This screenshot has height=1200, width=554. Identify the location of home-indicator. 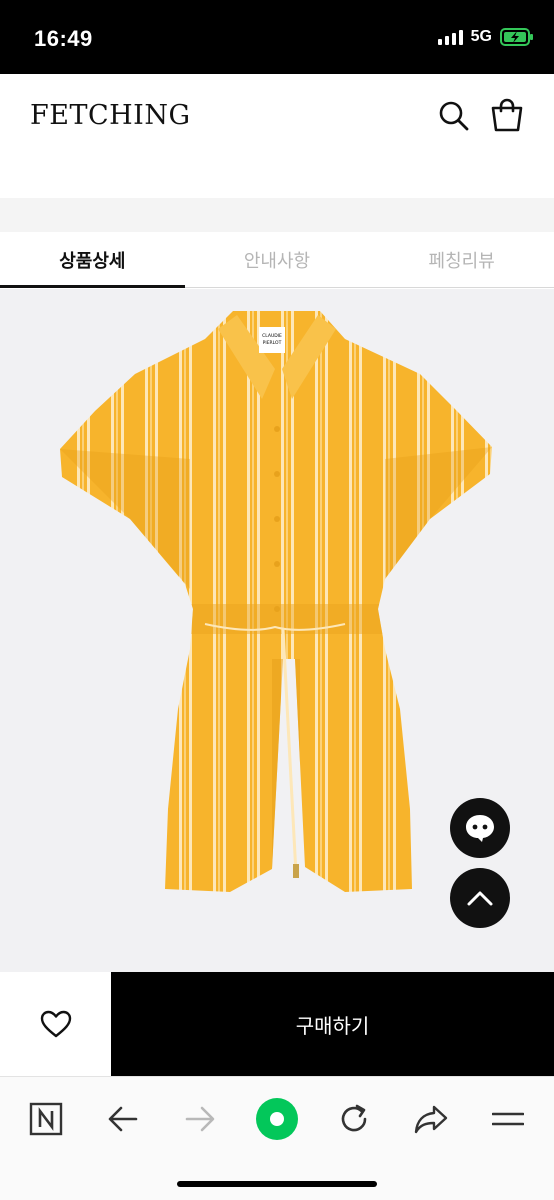
(277, 1184).